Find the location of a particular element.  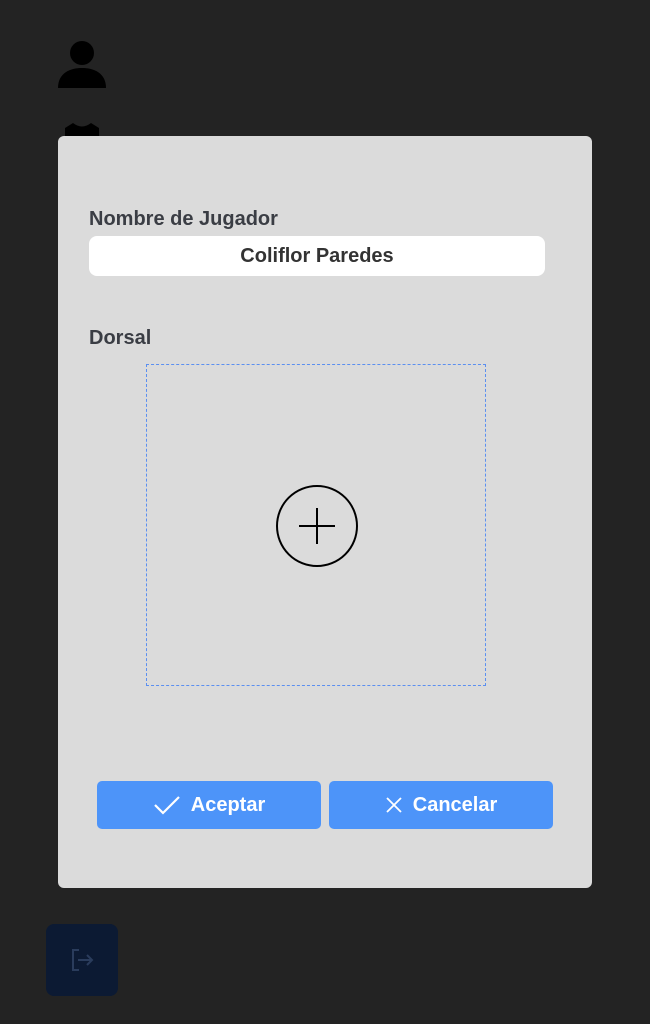

accept-label: Aceptar is located at coordinates (228, 804).